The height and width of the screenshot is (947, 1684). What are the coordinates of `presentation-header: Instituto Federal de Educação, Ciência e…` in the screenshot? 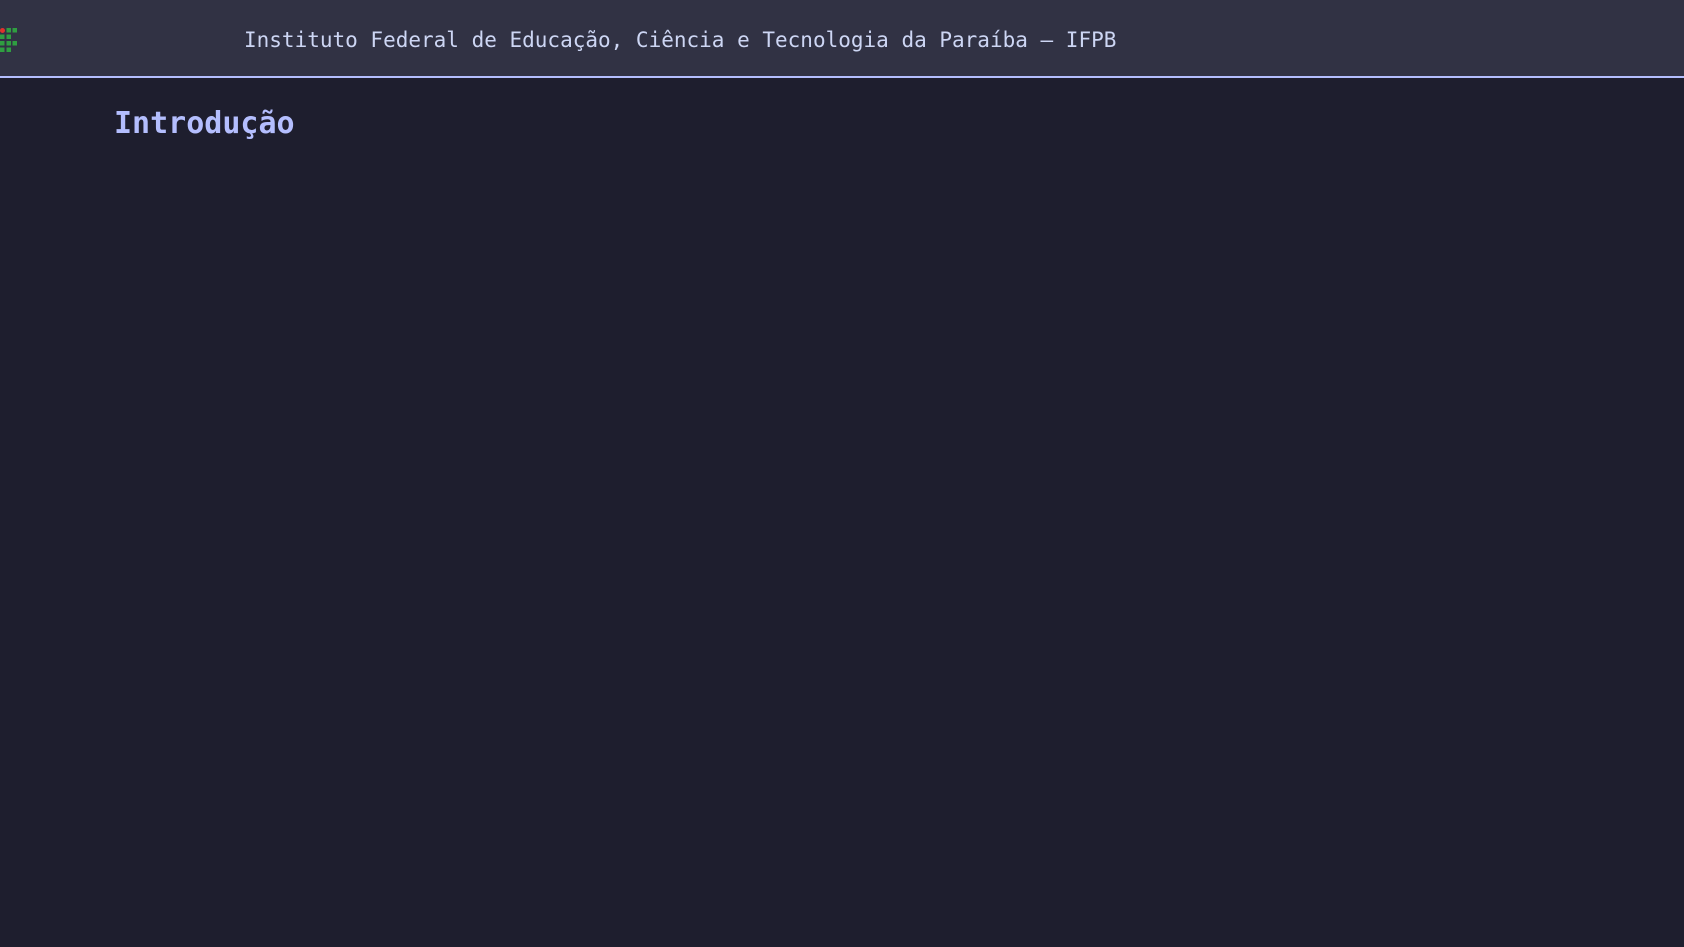 It's located at (842, 39).